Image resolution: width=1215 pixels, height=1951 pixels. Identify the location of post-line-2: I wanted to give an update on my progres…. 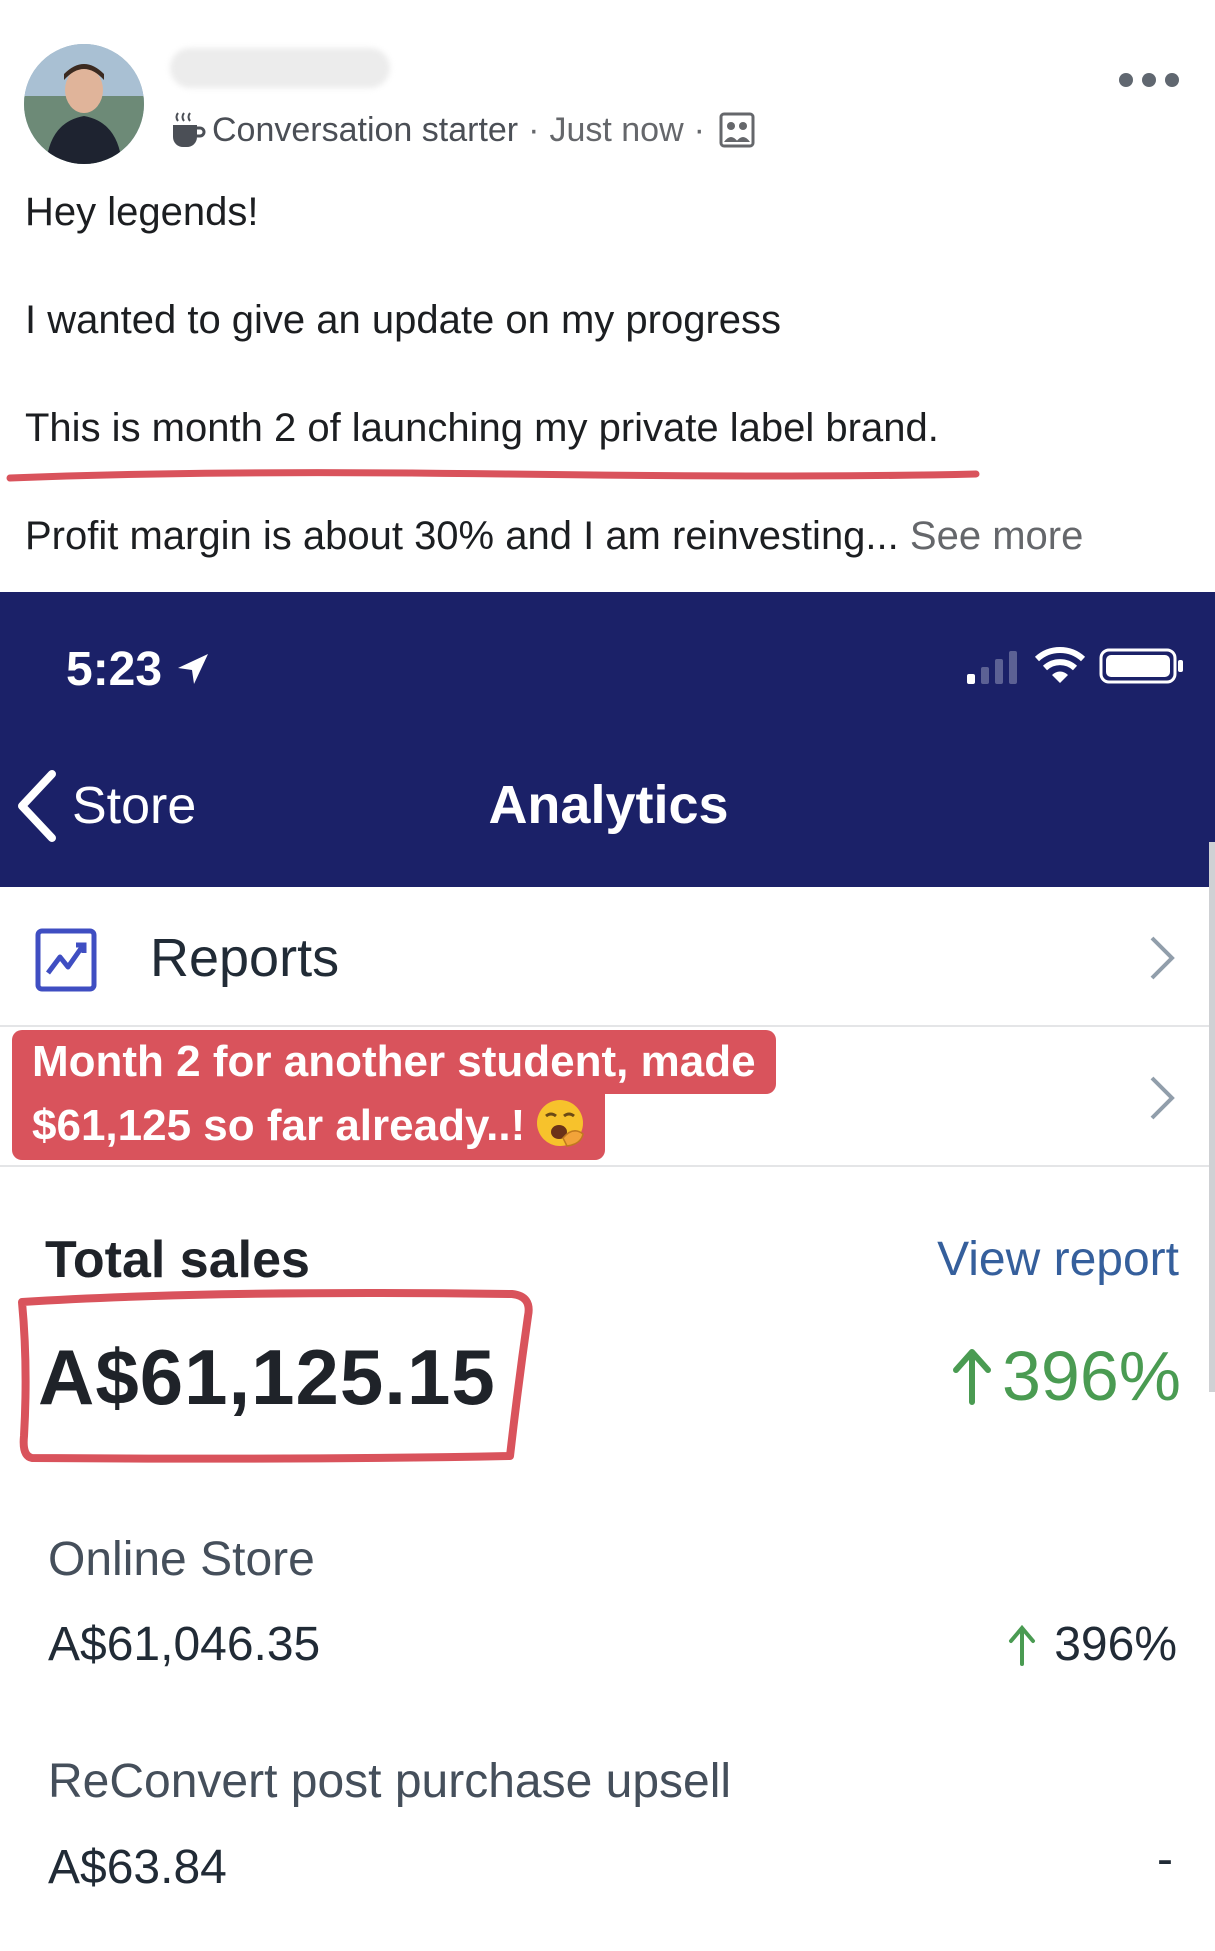
(403, 320).